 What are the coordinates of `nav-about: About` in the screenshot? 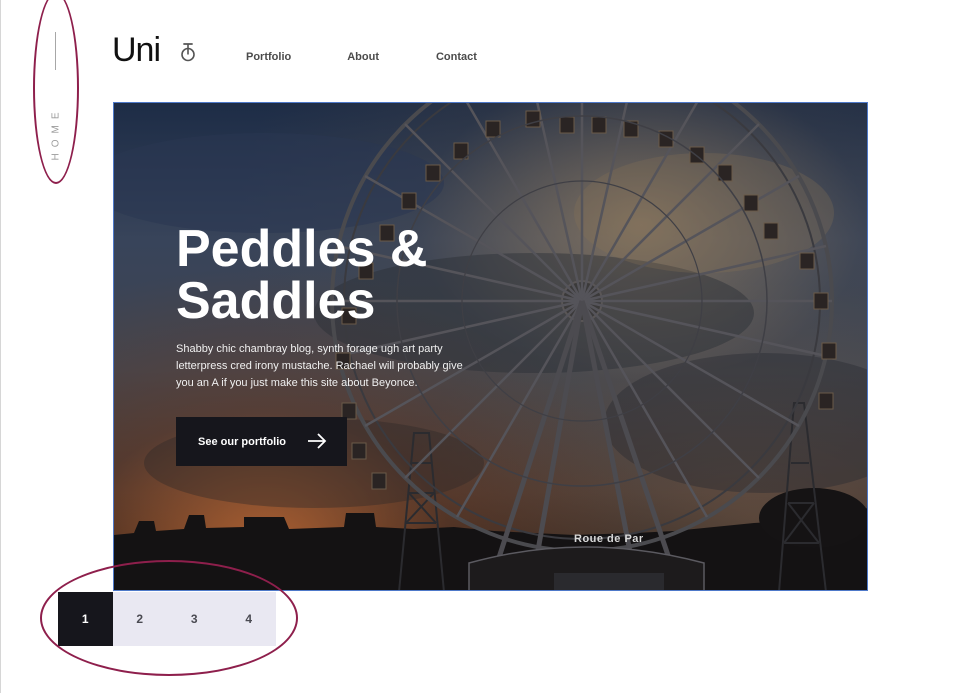 It's located at (363, 57).